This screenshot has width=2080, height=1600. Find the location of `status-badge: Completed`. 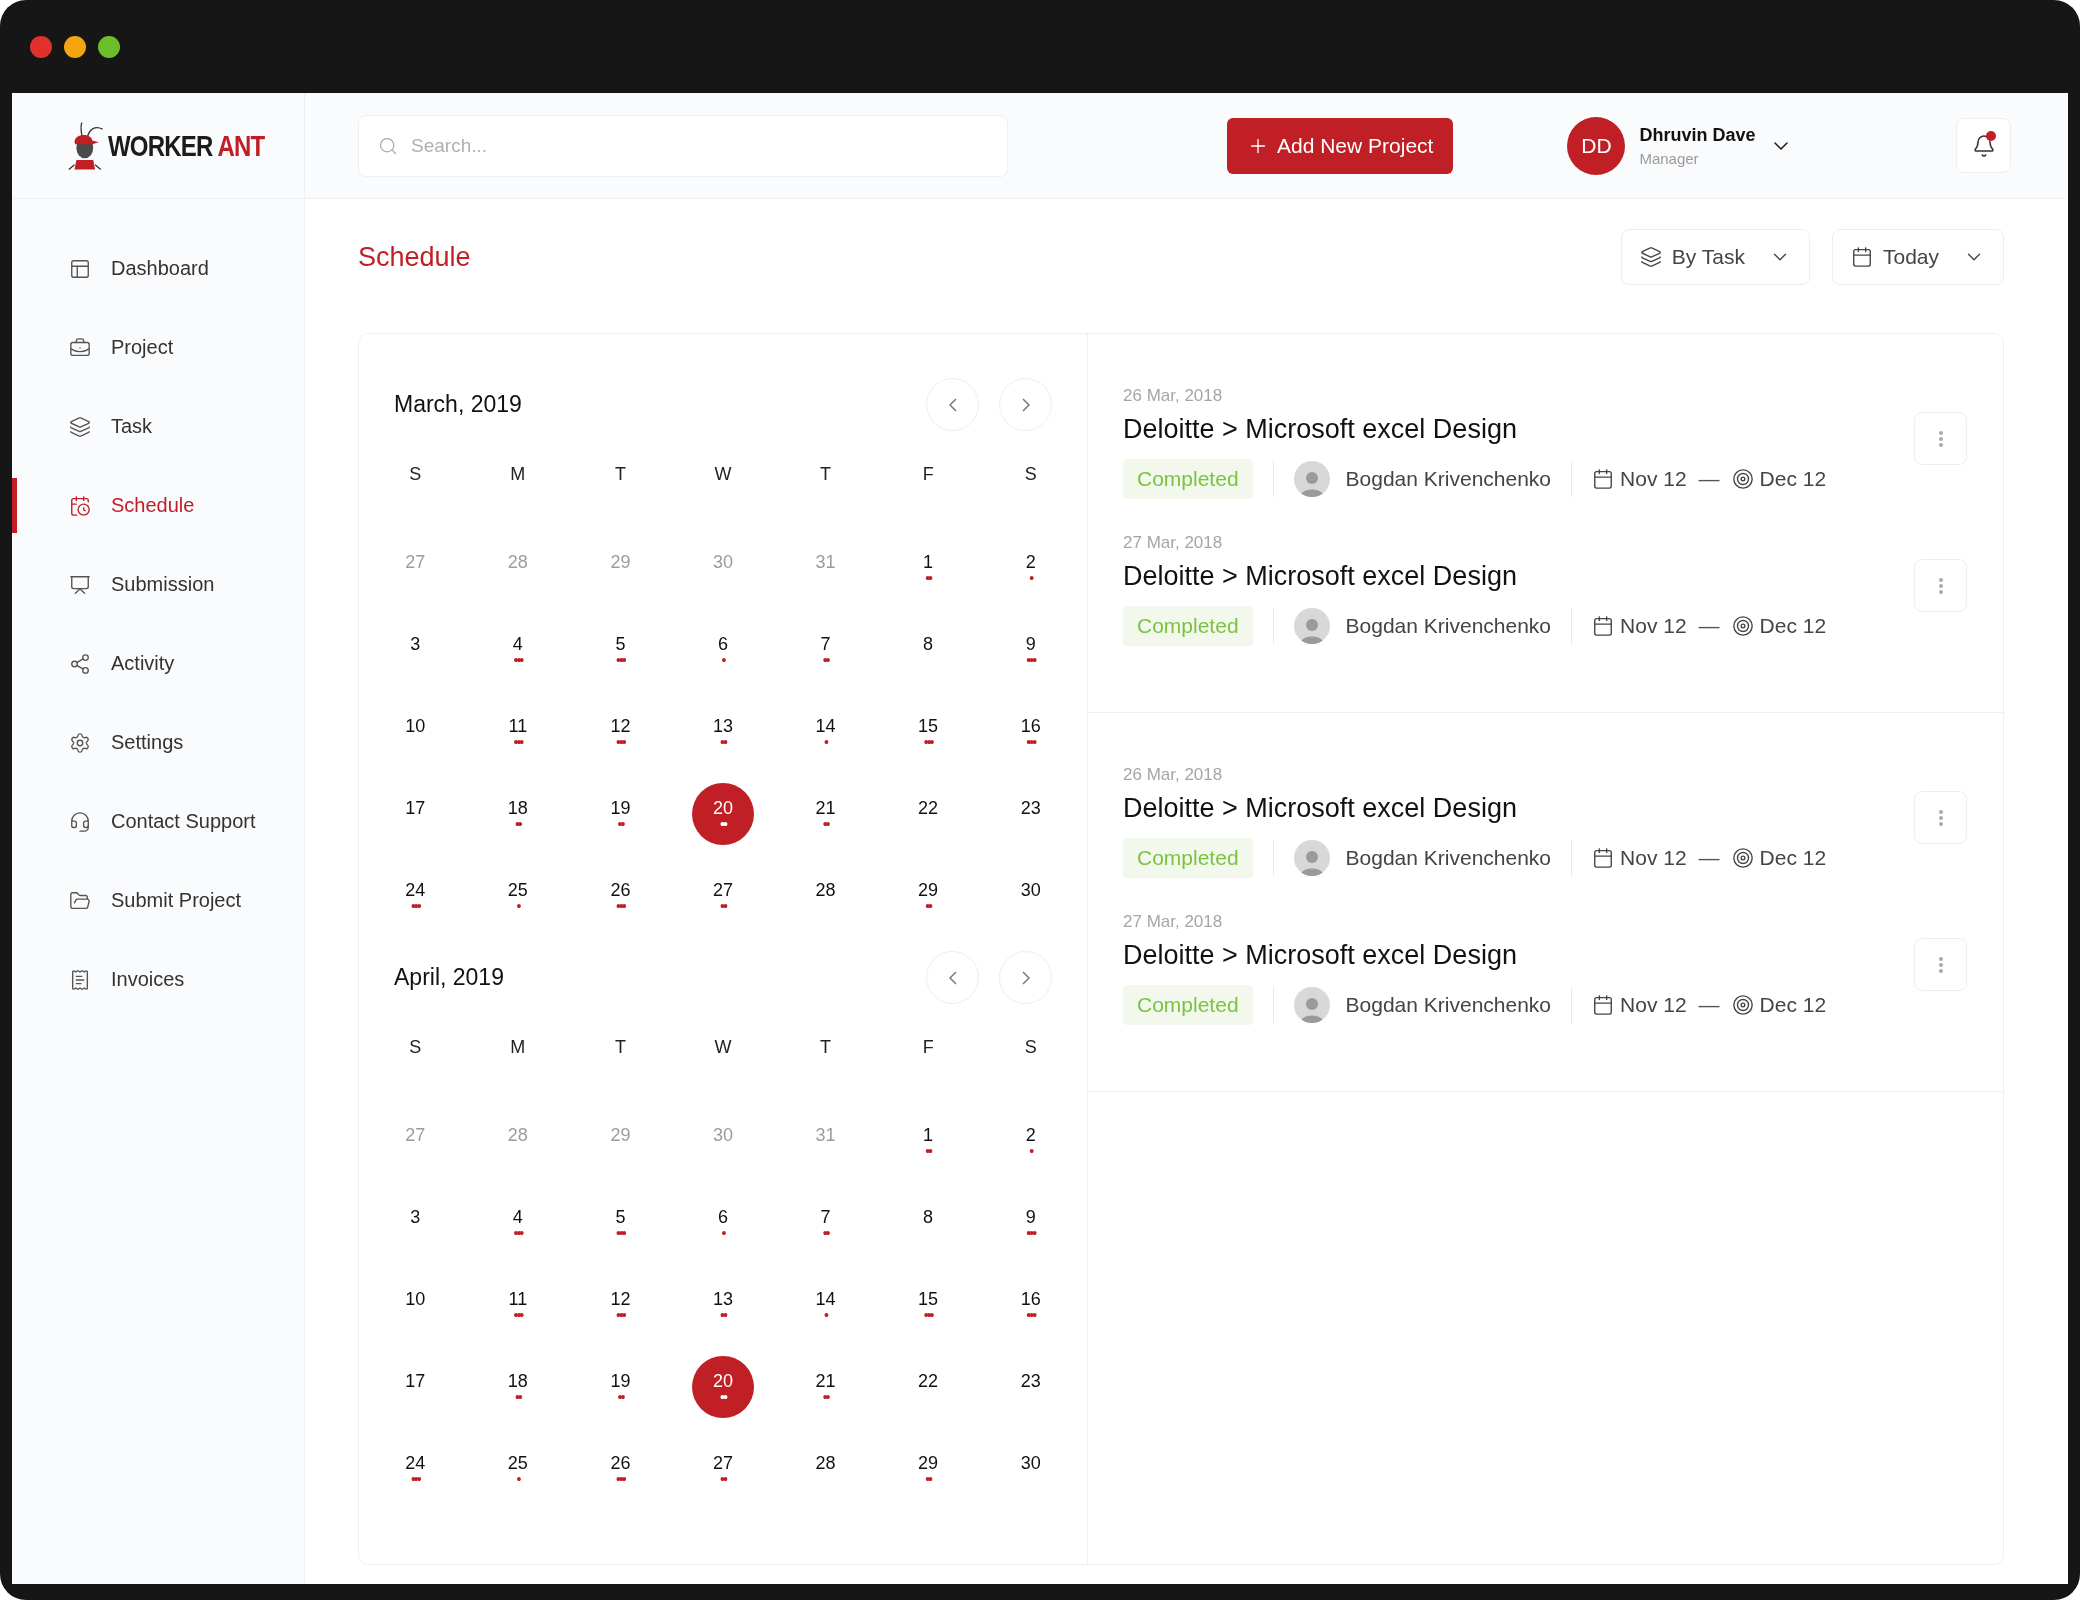

status-badge: Completed is located at coordinates (1188, 1005).